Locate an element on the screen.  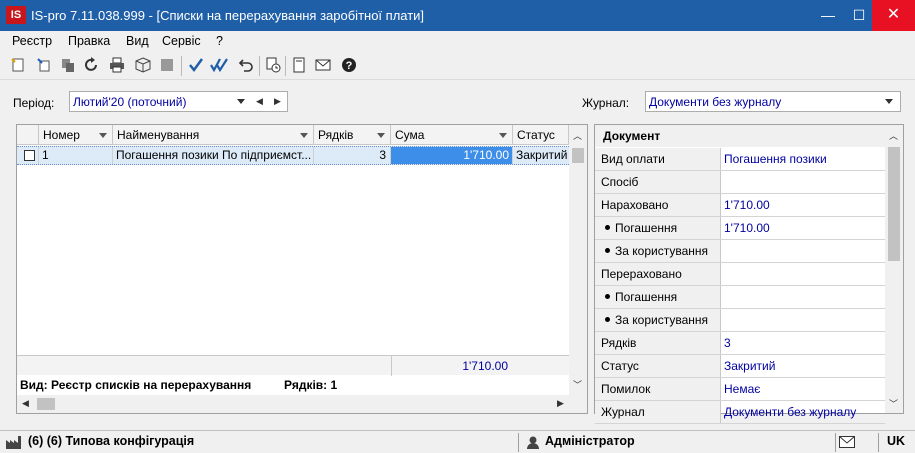
panel-vertical-scrollbar: ︿ ﹀ is located at coordinates (894, 269).